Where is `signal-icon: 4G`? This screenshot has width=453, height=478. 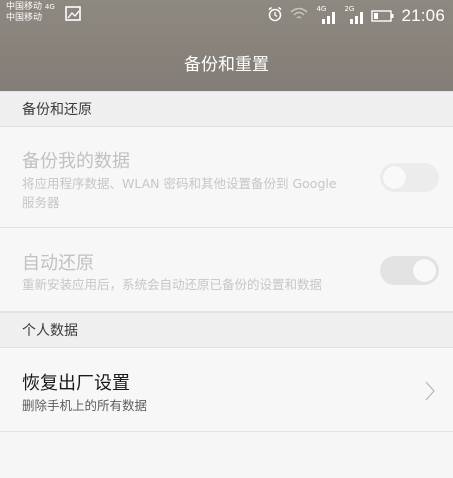 signal-icon: 4G is located at coordinates (326, 15).